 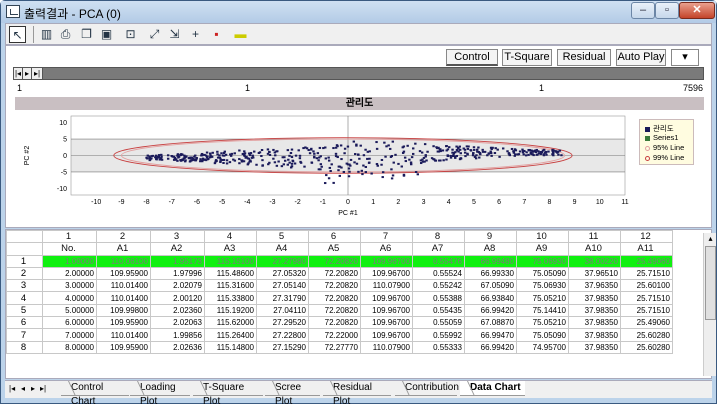 What do you see at coordinates (646, 273) in the screenshot?
I see `table-cell: 25.71510` at bounding box center [646, 273].